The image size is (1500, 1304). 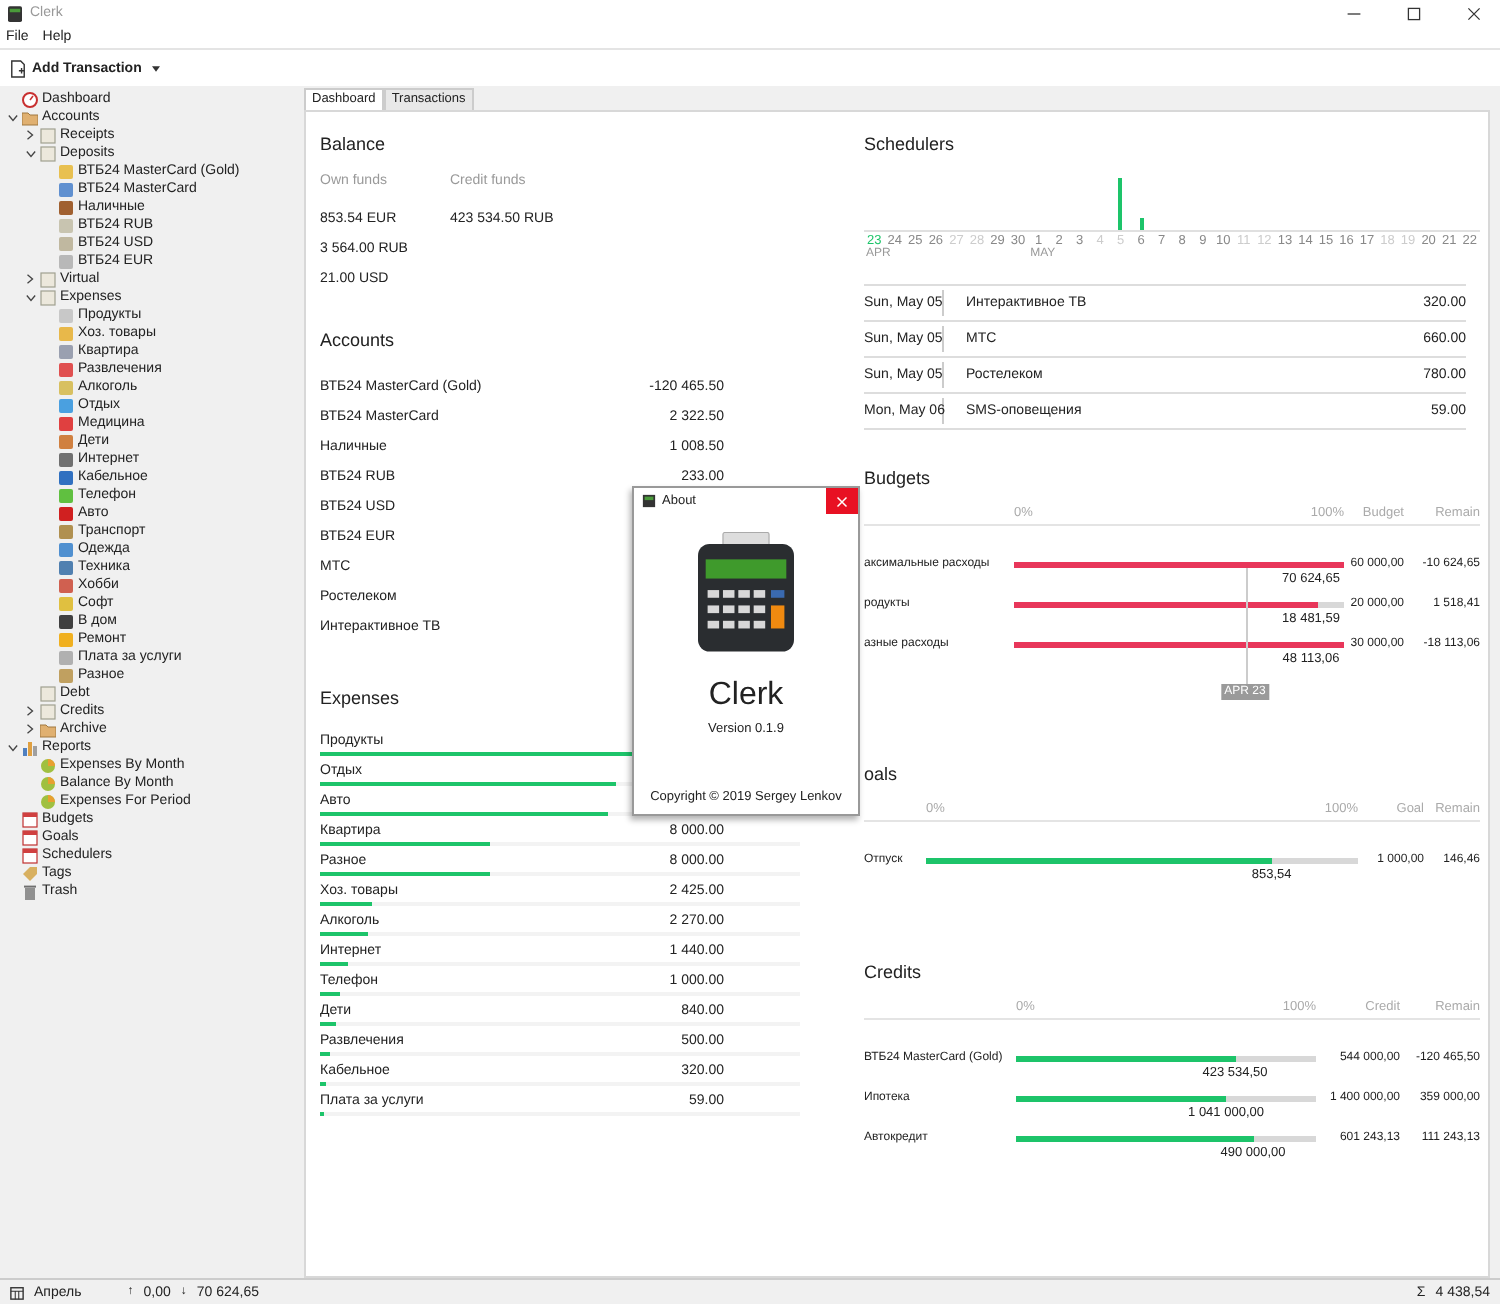 What do you see at coordinates (353, 144) in the screenshot?
I see `section-title: Balance` at bounding box center [353, 144].